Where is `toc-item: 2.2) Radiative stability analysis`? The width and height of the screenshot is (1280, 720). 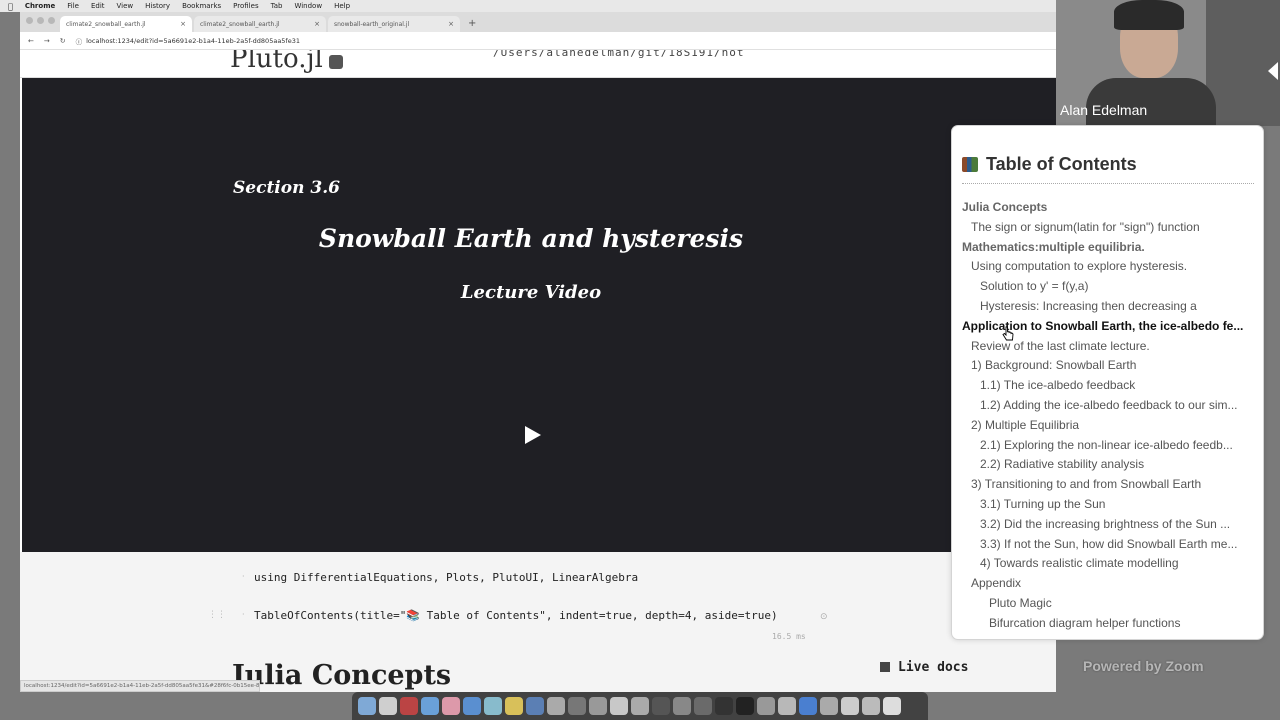
toc-item: 2.2) Radiative stability analysis is located at coordinates (1112, 465).